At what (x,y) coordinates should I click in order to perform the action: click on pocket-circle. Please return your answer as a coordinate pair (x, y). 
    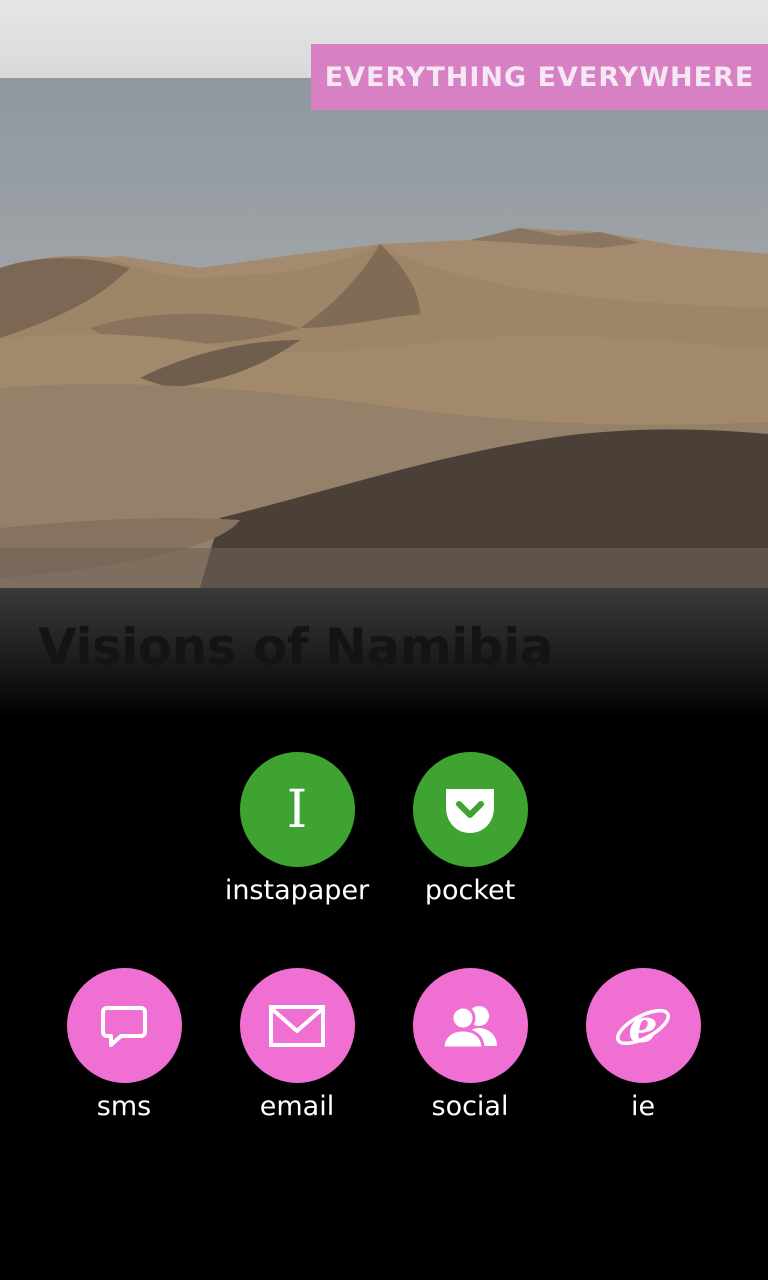
    Looking at the image, I should click on (470, 809).